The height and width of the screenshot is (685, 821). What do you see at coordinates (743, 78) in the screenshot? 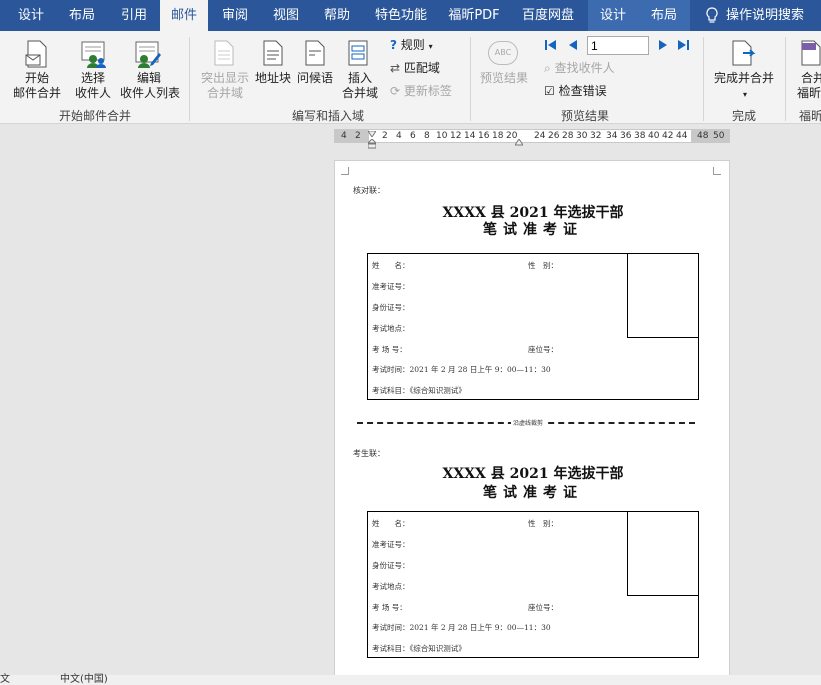
I see `finish-merge-label: 完成并合并` at bounding box center [743, 78].